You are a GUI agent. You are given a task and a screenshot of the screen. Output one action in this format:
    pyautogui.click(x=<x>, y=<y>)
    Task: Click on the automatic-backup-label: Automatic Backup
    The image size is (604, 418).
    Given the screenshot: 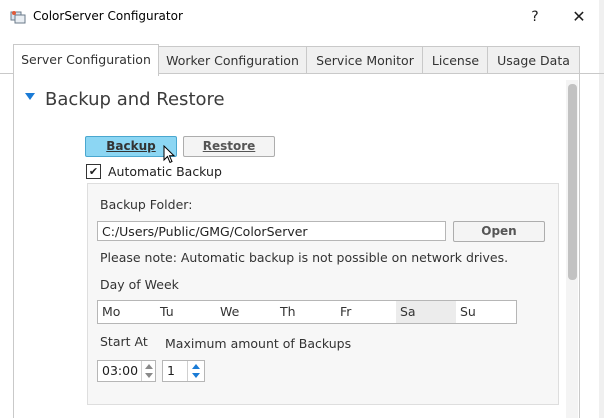 What is the action you would take?
    pyautogui.click(x=165, y=171)
    